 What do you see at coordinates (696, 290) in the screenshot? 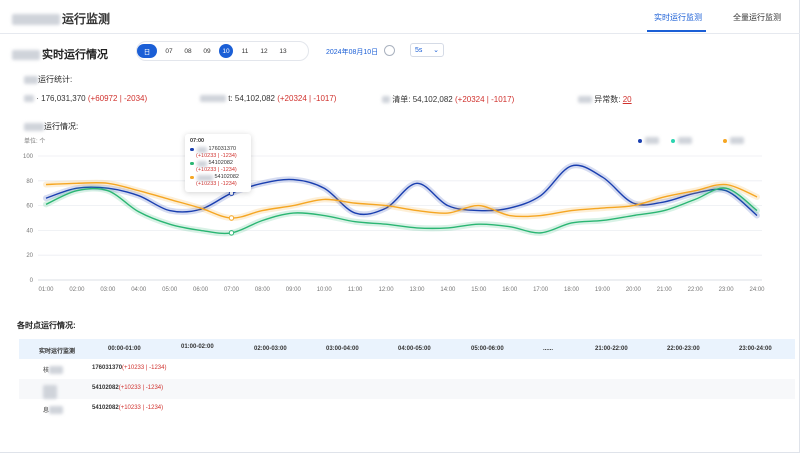
I see `x-tick-label: 22:00` at bounding box center [696, 290].